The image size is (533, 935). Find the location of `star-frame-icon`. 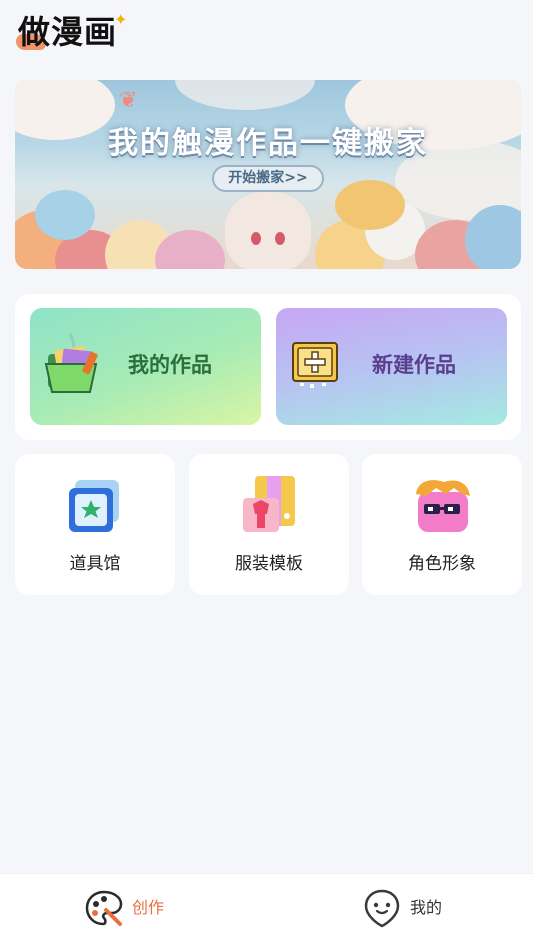

star-frame-icon is located at coordinates (94, 506).